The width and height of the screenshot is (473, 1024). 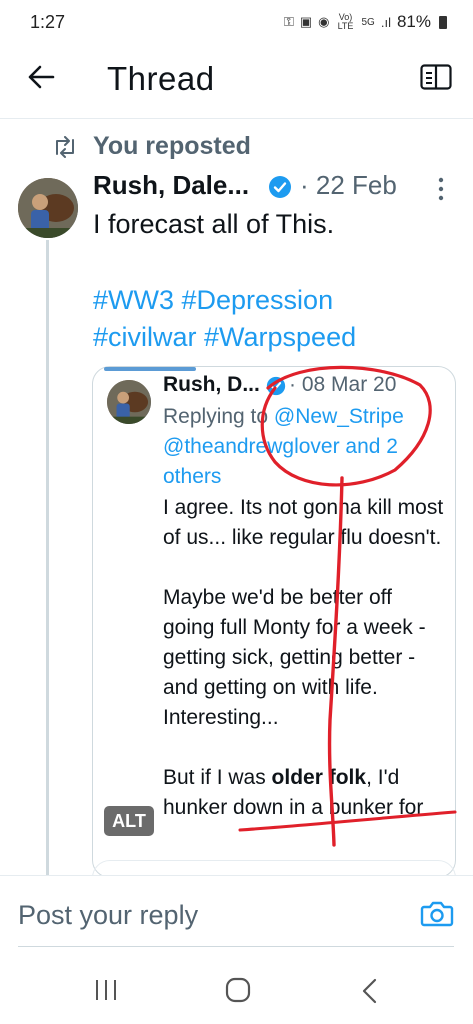 What do you see at coordinates (280, 461) in the screenshot?
I see `mention-link-2: @theandrewglover and 2 others` at bounding box center [280, 461].